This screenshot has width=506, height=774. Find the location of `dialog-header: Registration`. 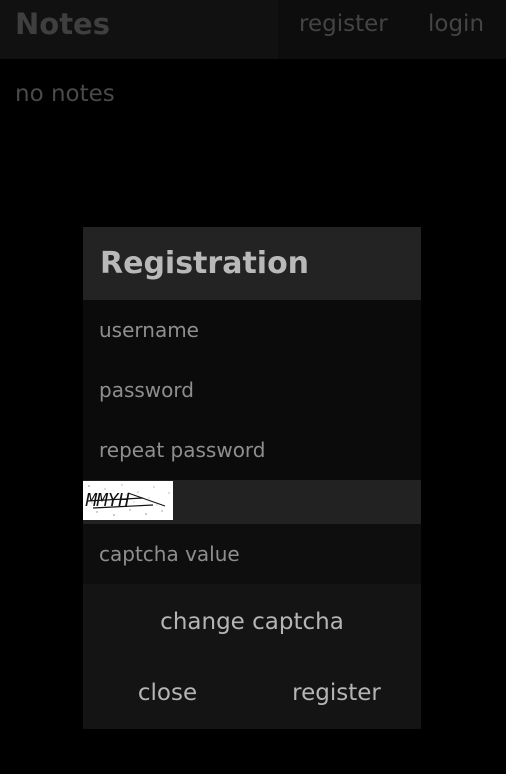

dialog-header: Registration is located at coordinates (252, 263).